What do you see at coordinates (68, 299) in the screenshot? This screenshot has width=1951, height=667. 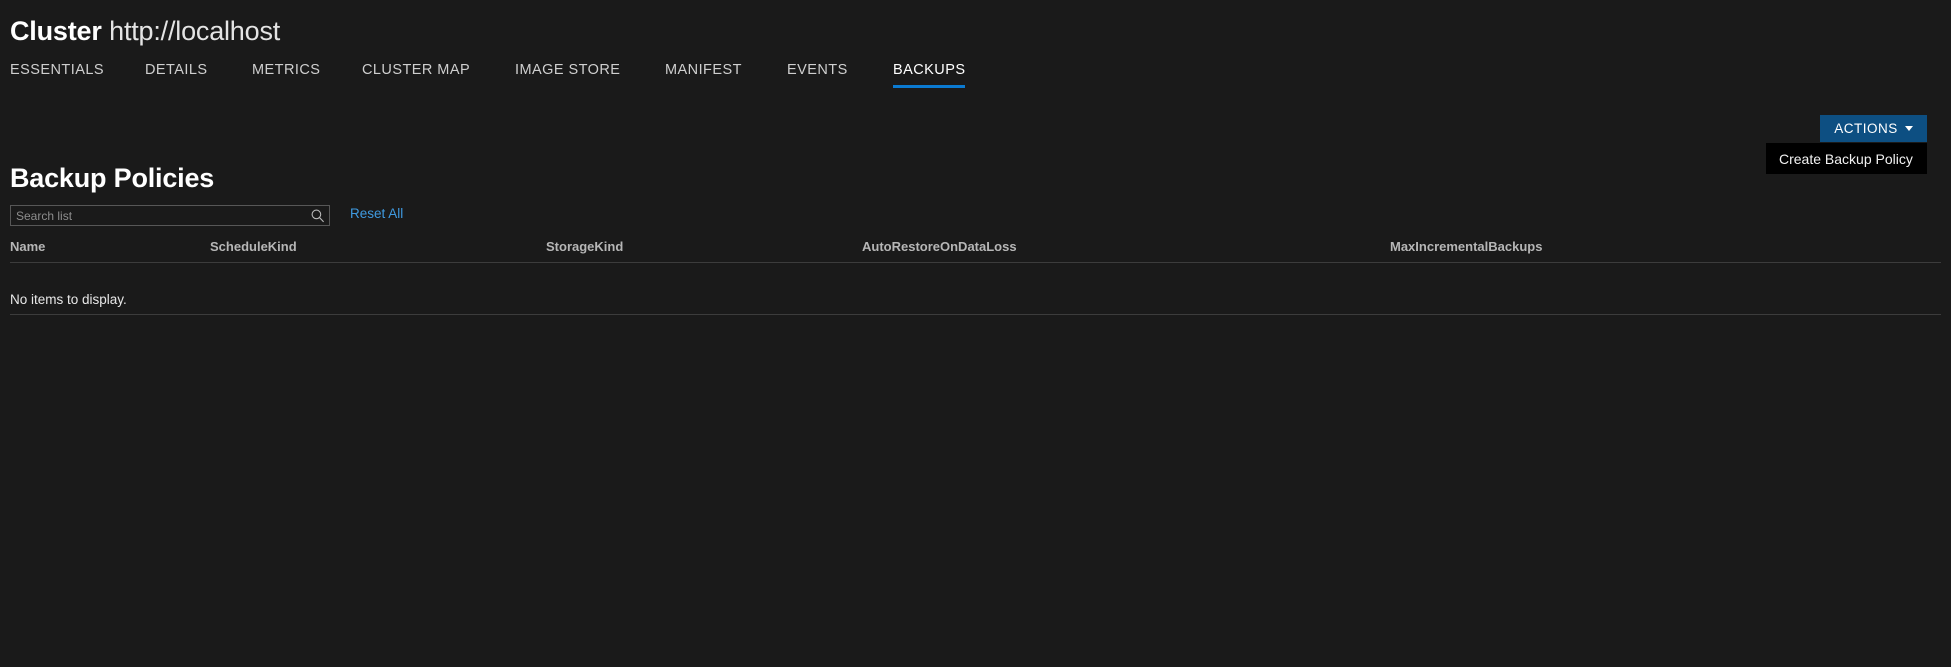 I see `table-empty-message: No items to display.` at bounding box center [68, 299].